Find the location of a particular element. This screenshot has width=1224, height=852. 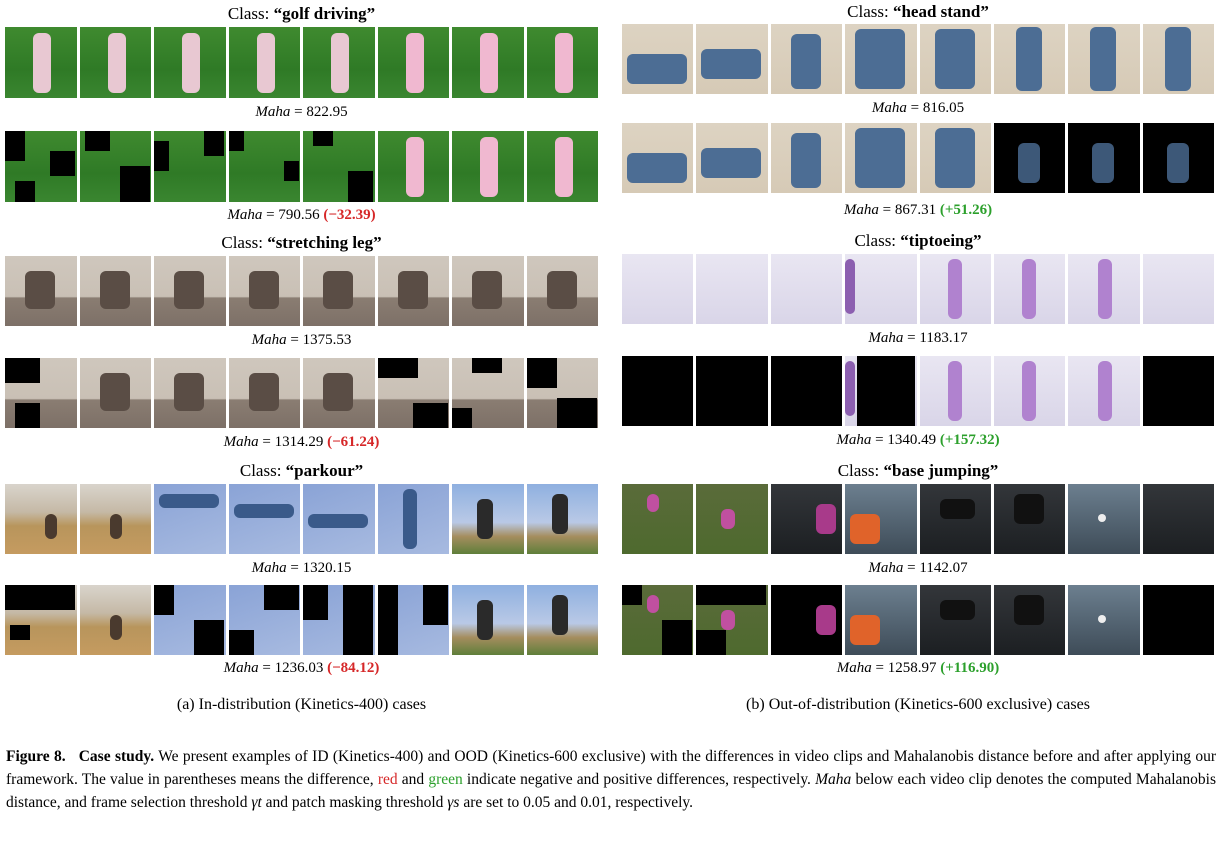

subcaption-a: (a) In-distribution (Kinetics-400) cases is located at coordinates (301, 704).